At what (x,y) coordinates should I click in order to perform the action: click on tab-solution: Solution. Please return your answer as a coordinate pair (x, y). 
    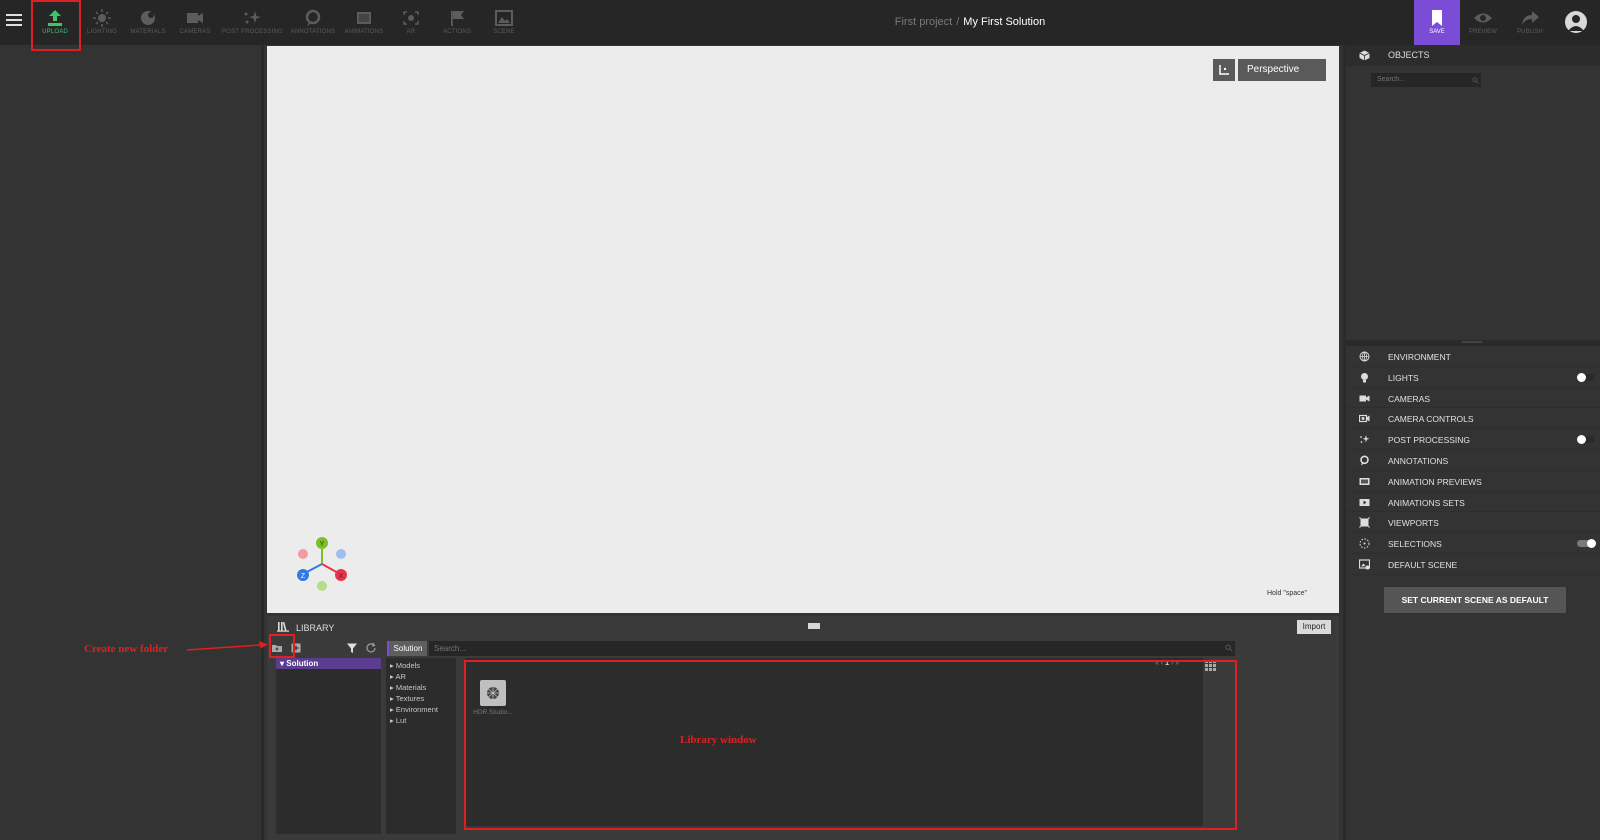
    Looking at the image, I should click on (407, 648).